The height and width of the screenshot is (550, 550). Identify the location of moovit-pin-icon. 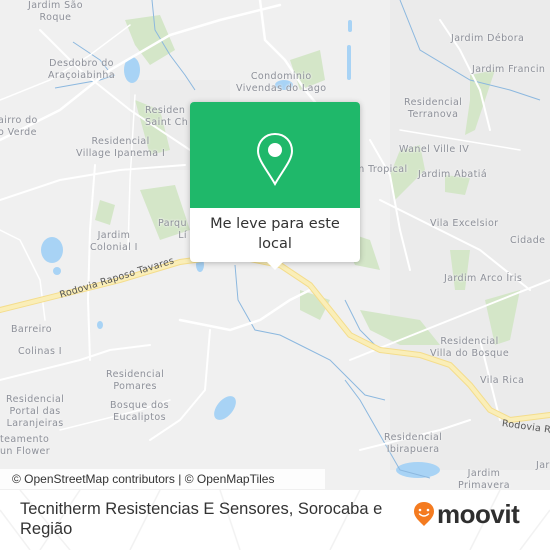
(424, 514).